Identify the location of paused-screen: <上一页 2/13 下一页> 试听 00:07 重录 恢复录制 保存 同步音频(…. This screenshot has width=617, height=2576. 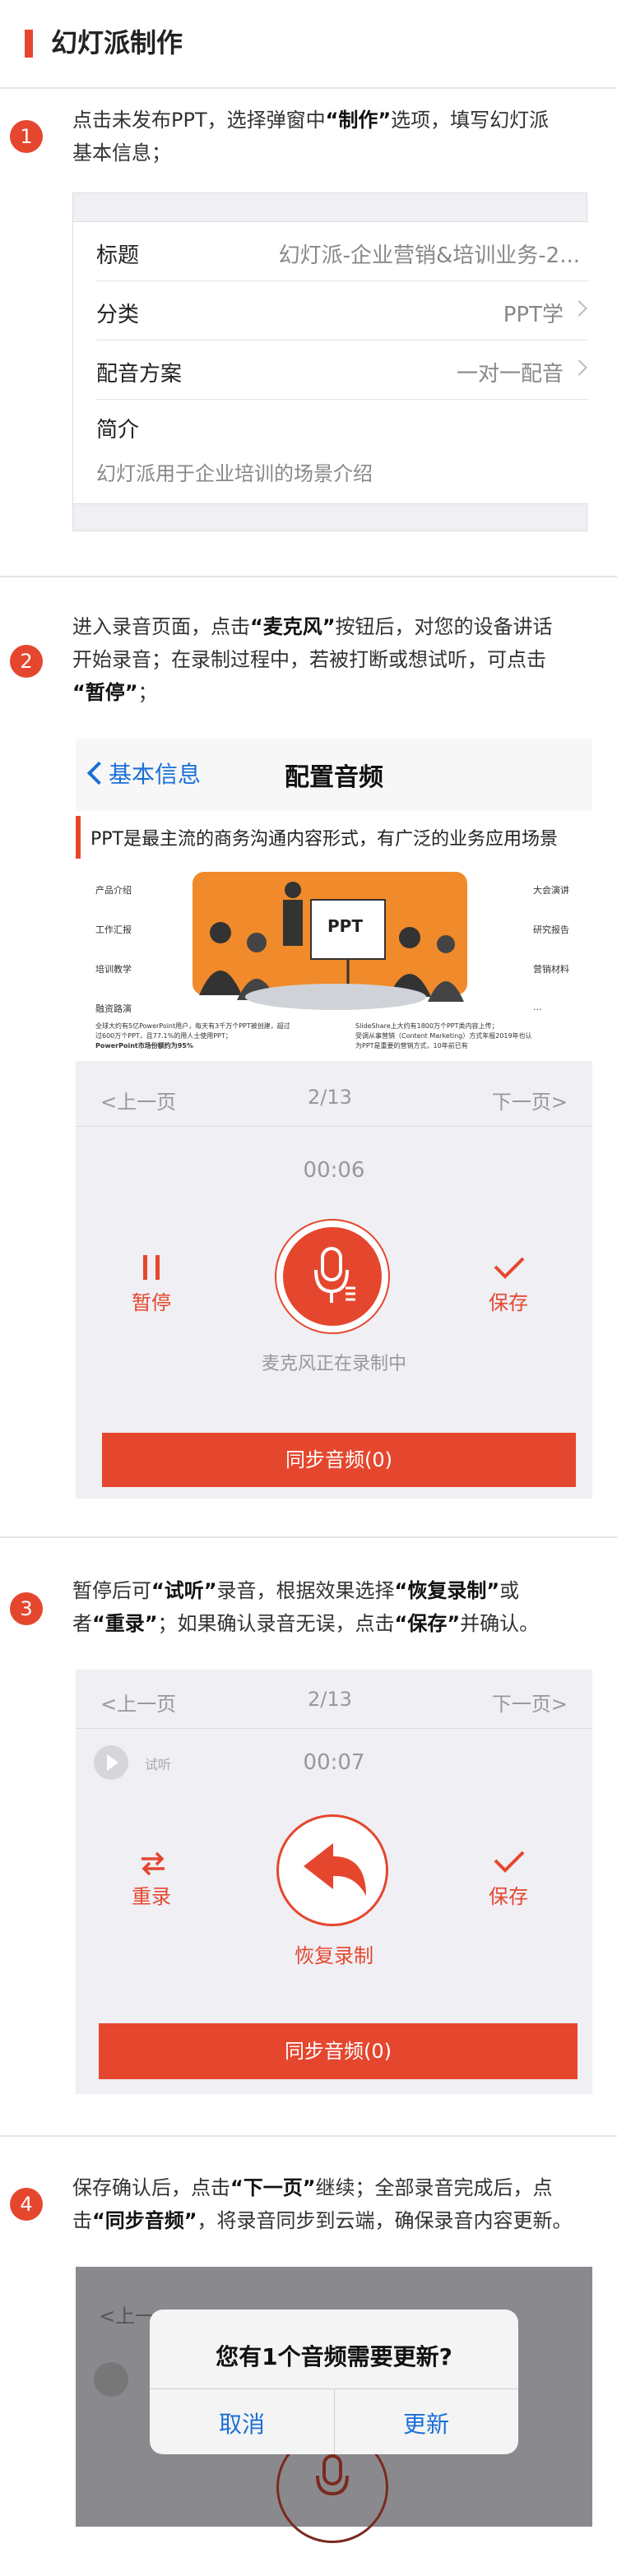
(334, 1882).